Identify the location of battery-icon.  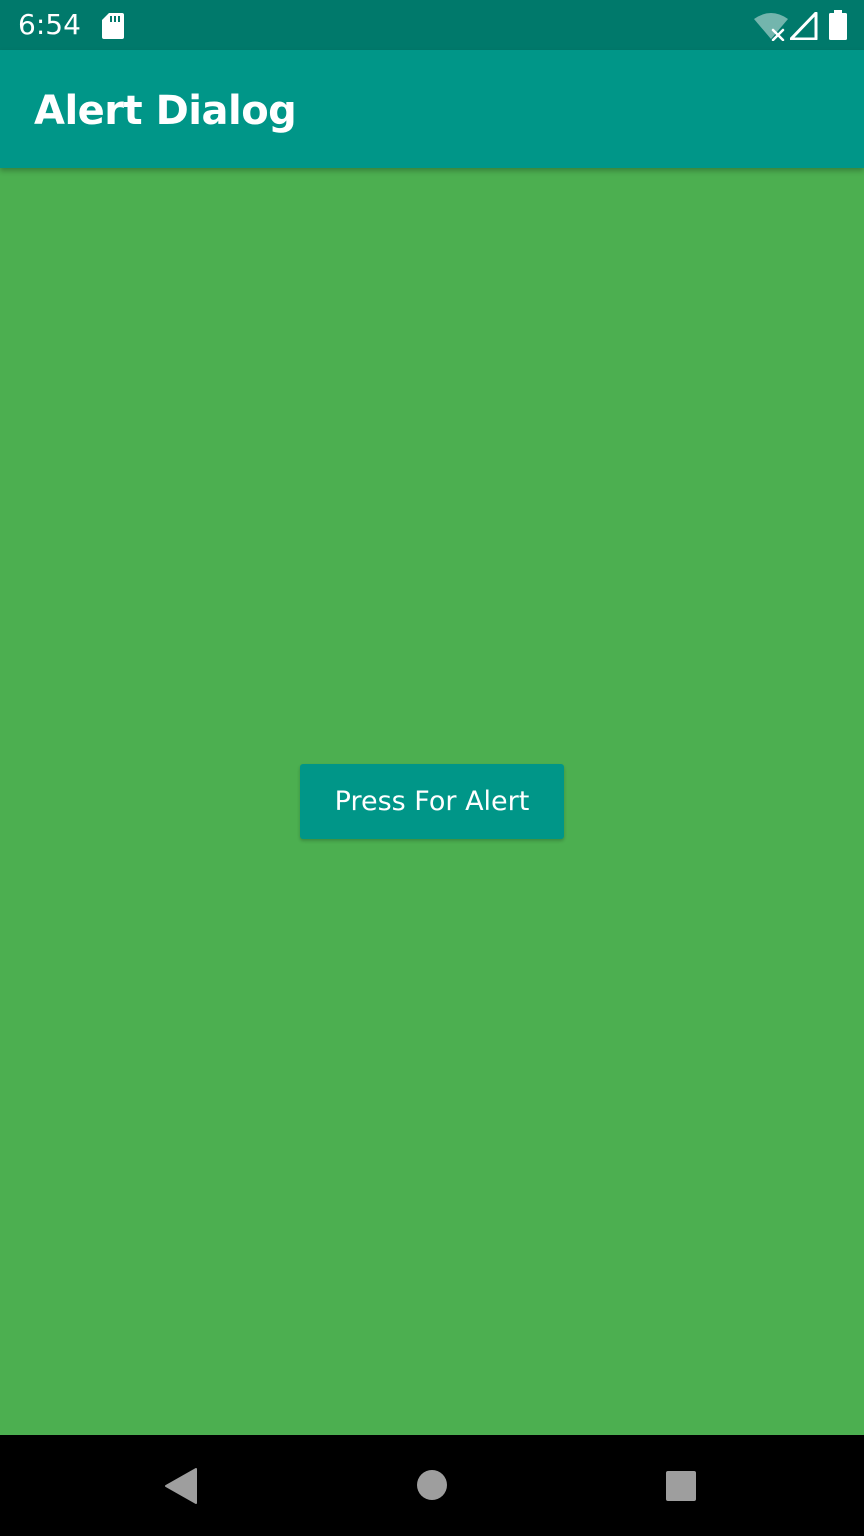
(838, 25).